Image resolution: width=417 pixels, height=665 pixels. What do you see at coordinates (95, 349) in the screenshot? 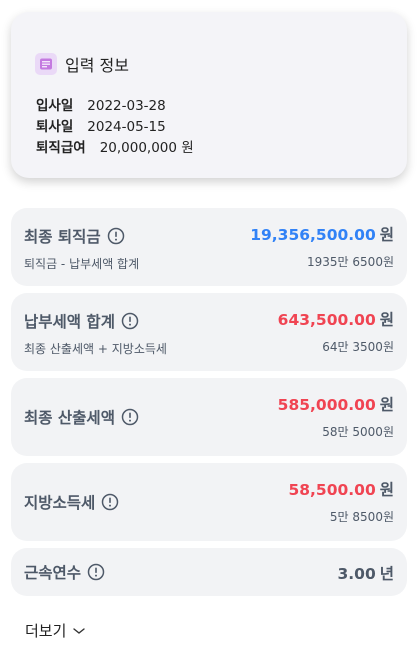
I see `result-subtitle: 최종 산출세액 + 지방소득세` at bounding box center [95, 349].